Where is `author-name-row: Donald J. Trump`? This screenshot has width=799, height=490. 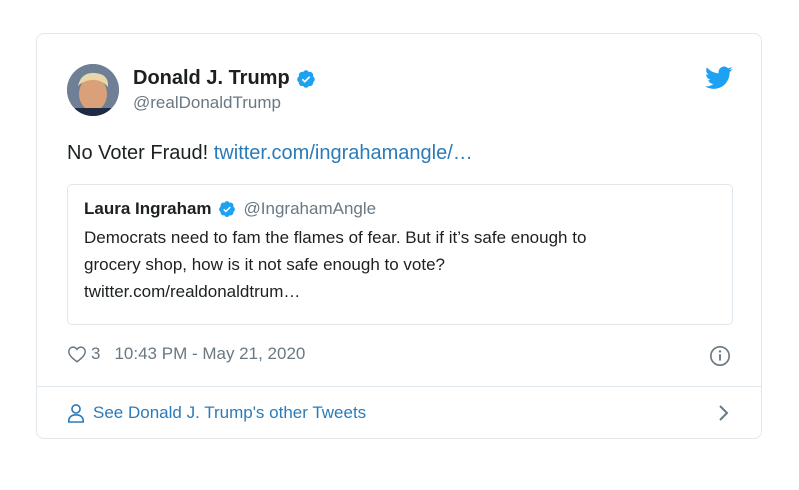
author-name-row: Donald J. Trump is located at coordinates (224, 78).